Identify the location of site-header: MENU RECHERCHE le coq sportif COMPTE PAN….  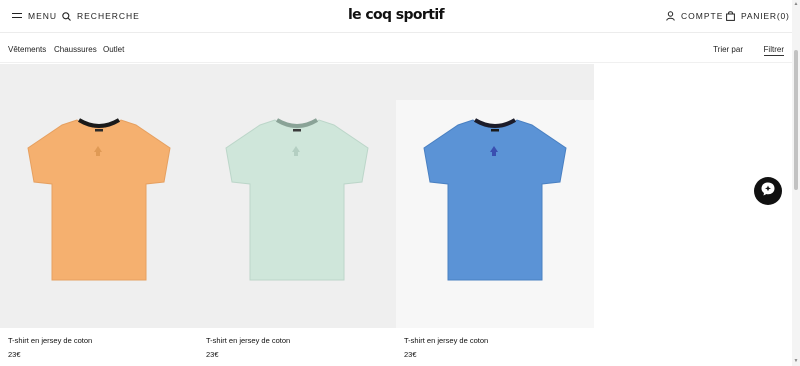
(396, 16).